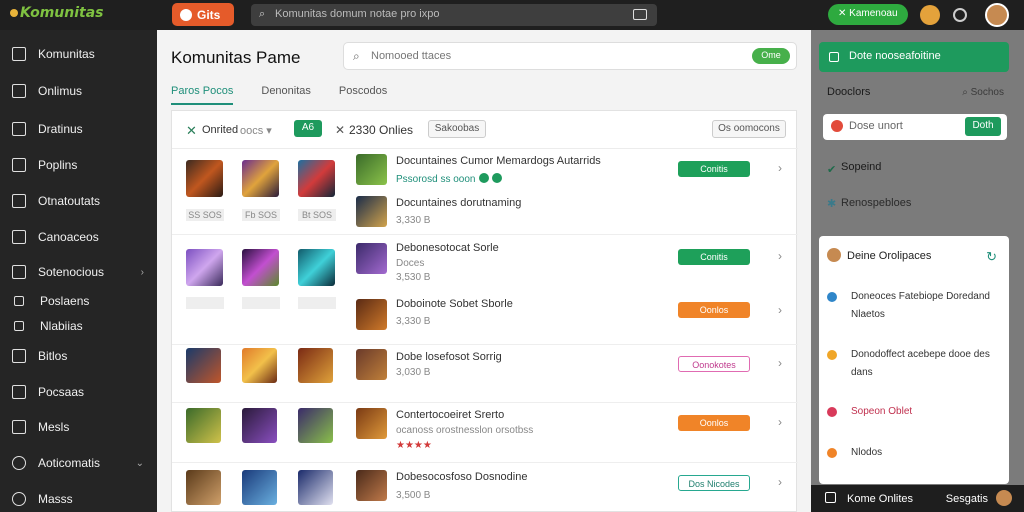 This screenshot has width=1024, height=512. What do you see at coordinates (991, 257) in the screenshot?
I see `refresh-icon: ↻` at bounding box center [991, 257].